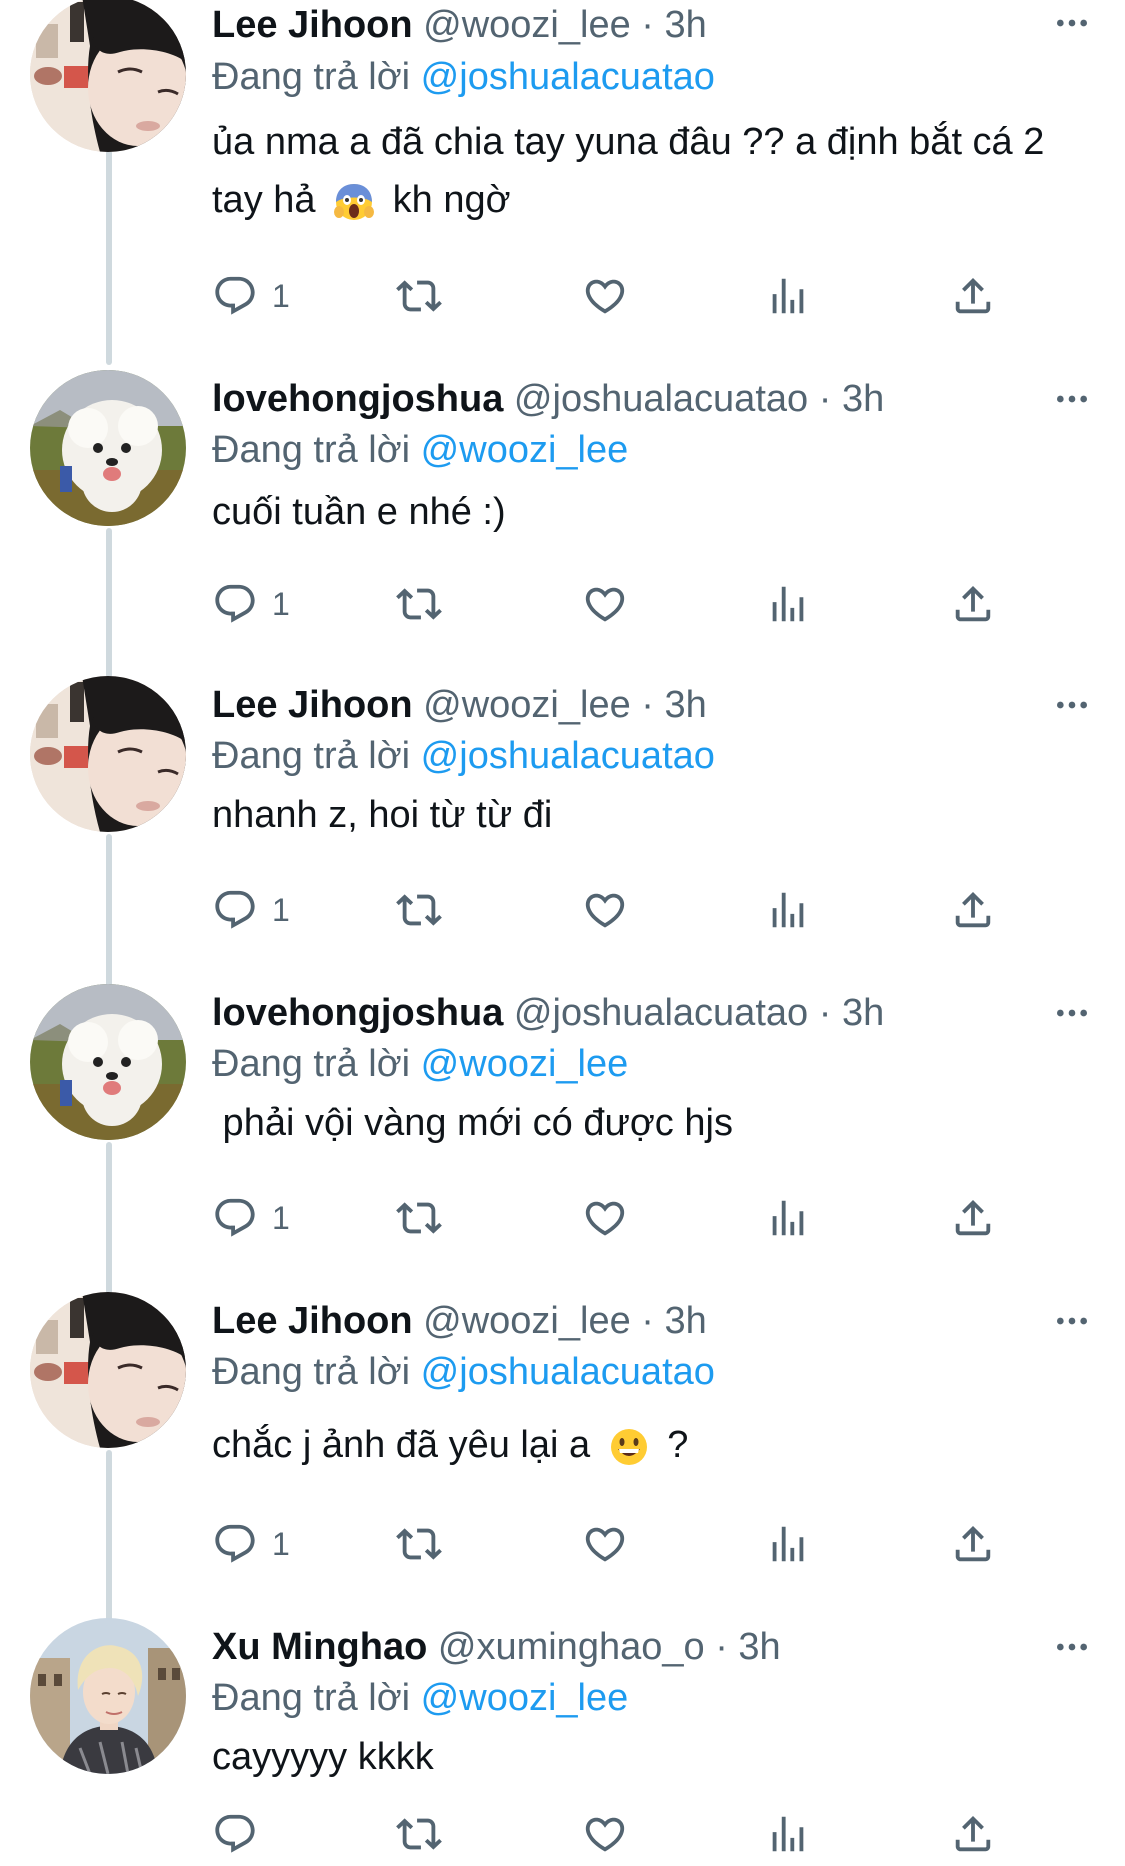 This screenshot has width=1125, height=1866. I want to click on display-name: Xu Minghao, so click(319, 1647).